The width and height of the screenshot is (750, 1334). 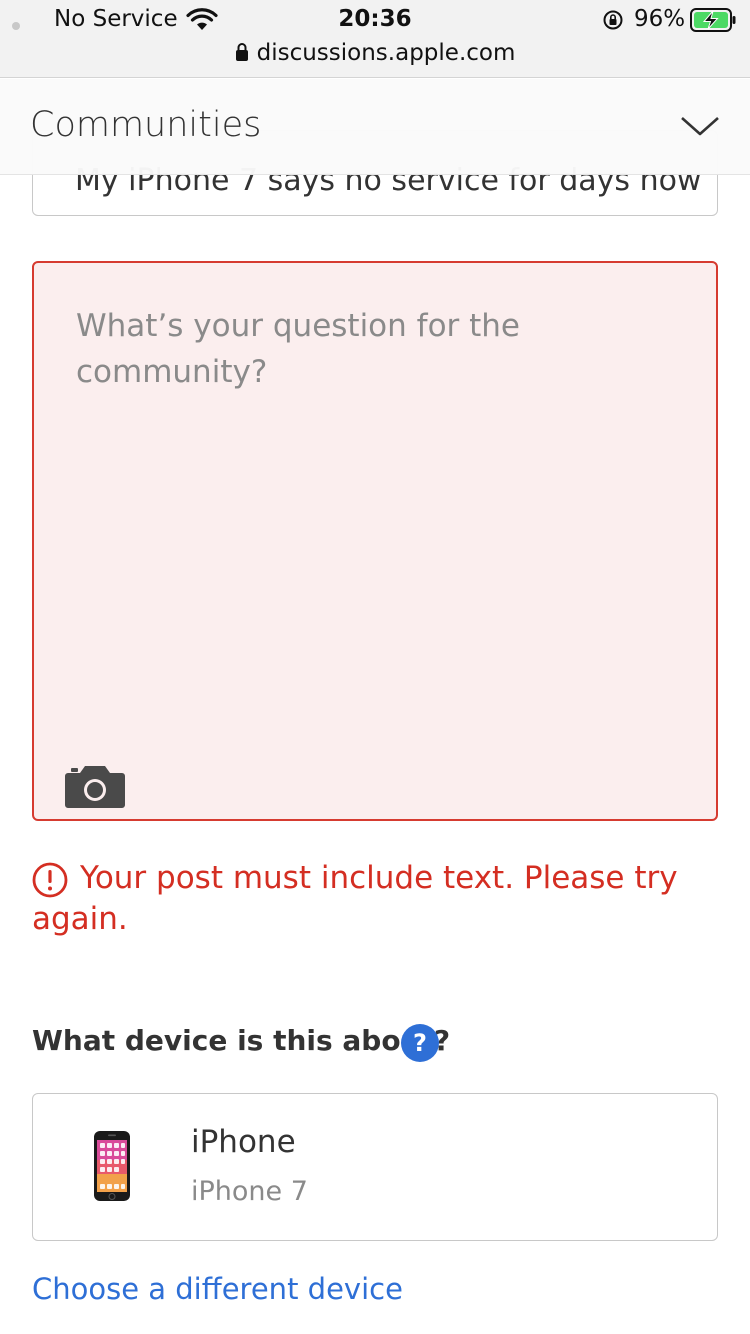 I want to click on help-icon: ?, so click(x=420, y=1043).